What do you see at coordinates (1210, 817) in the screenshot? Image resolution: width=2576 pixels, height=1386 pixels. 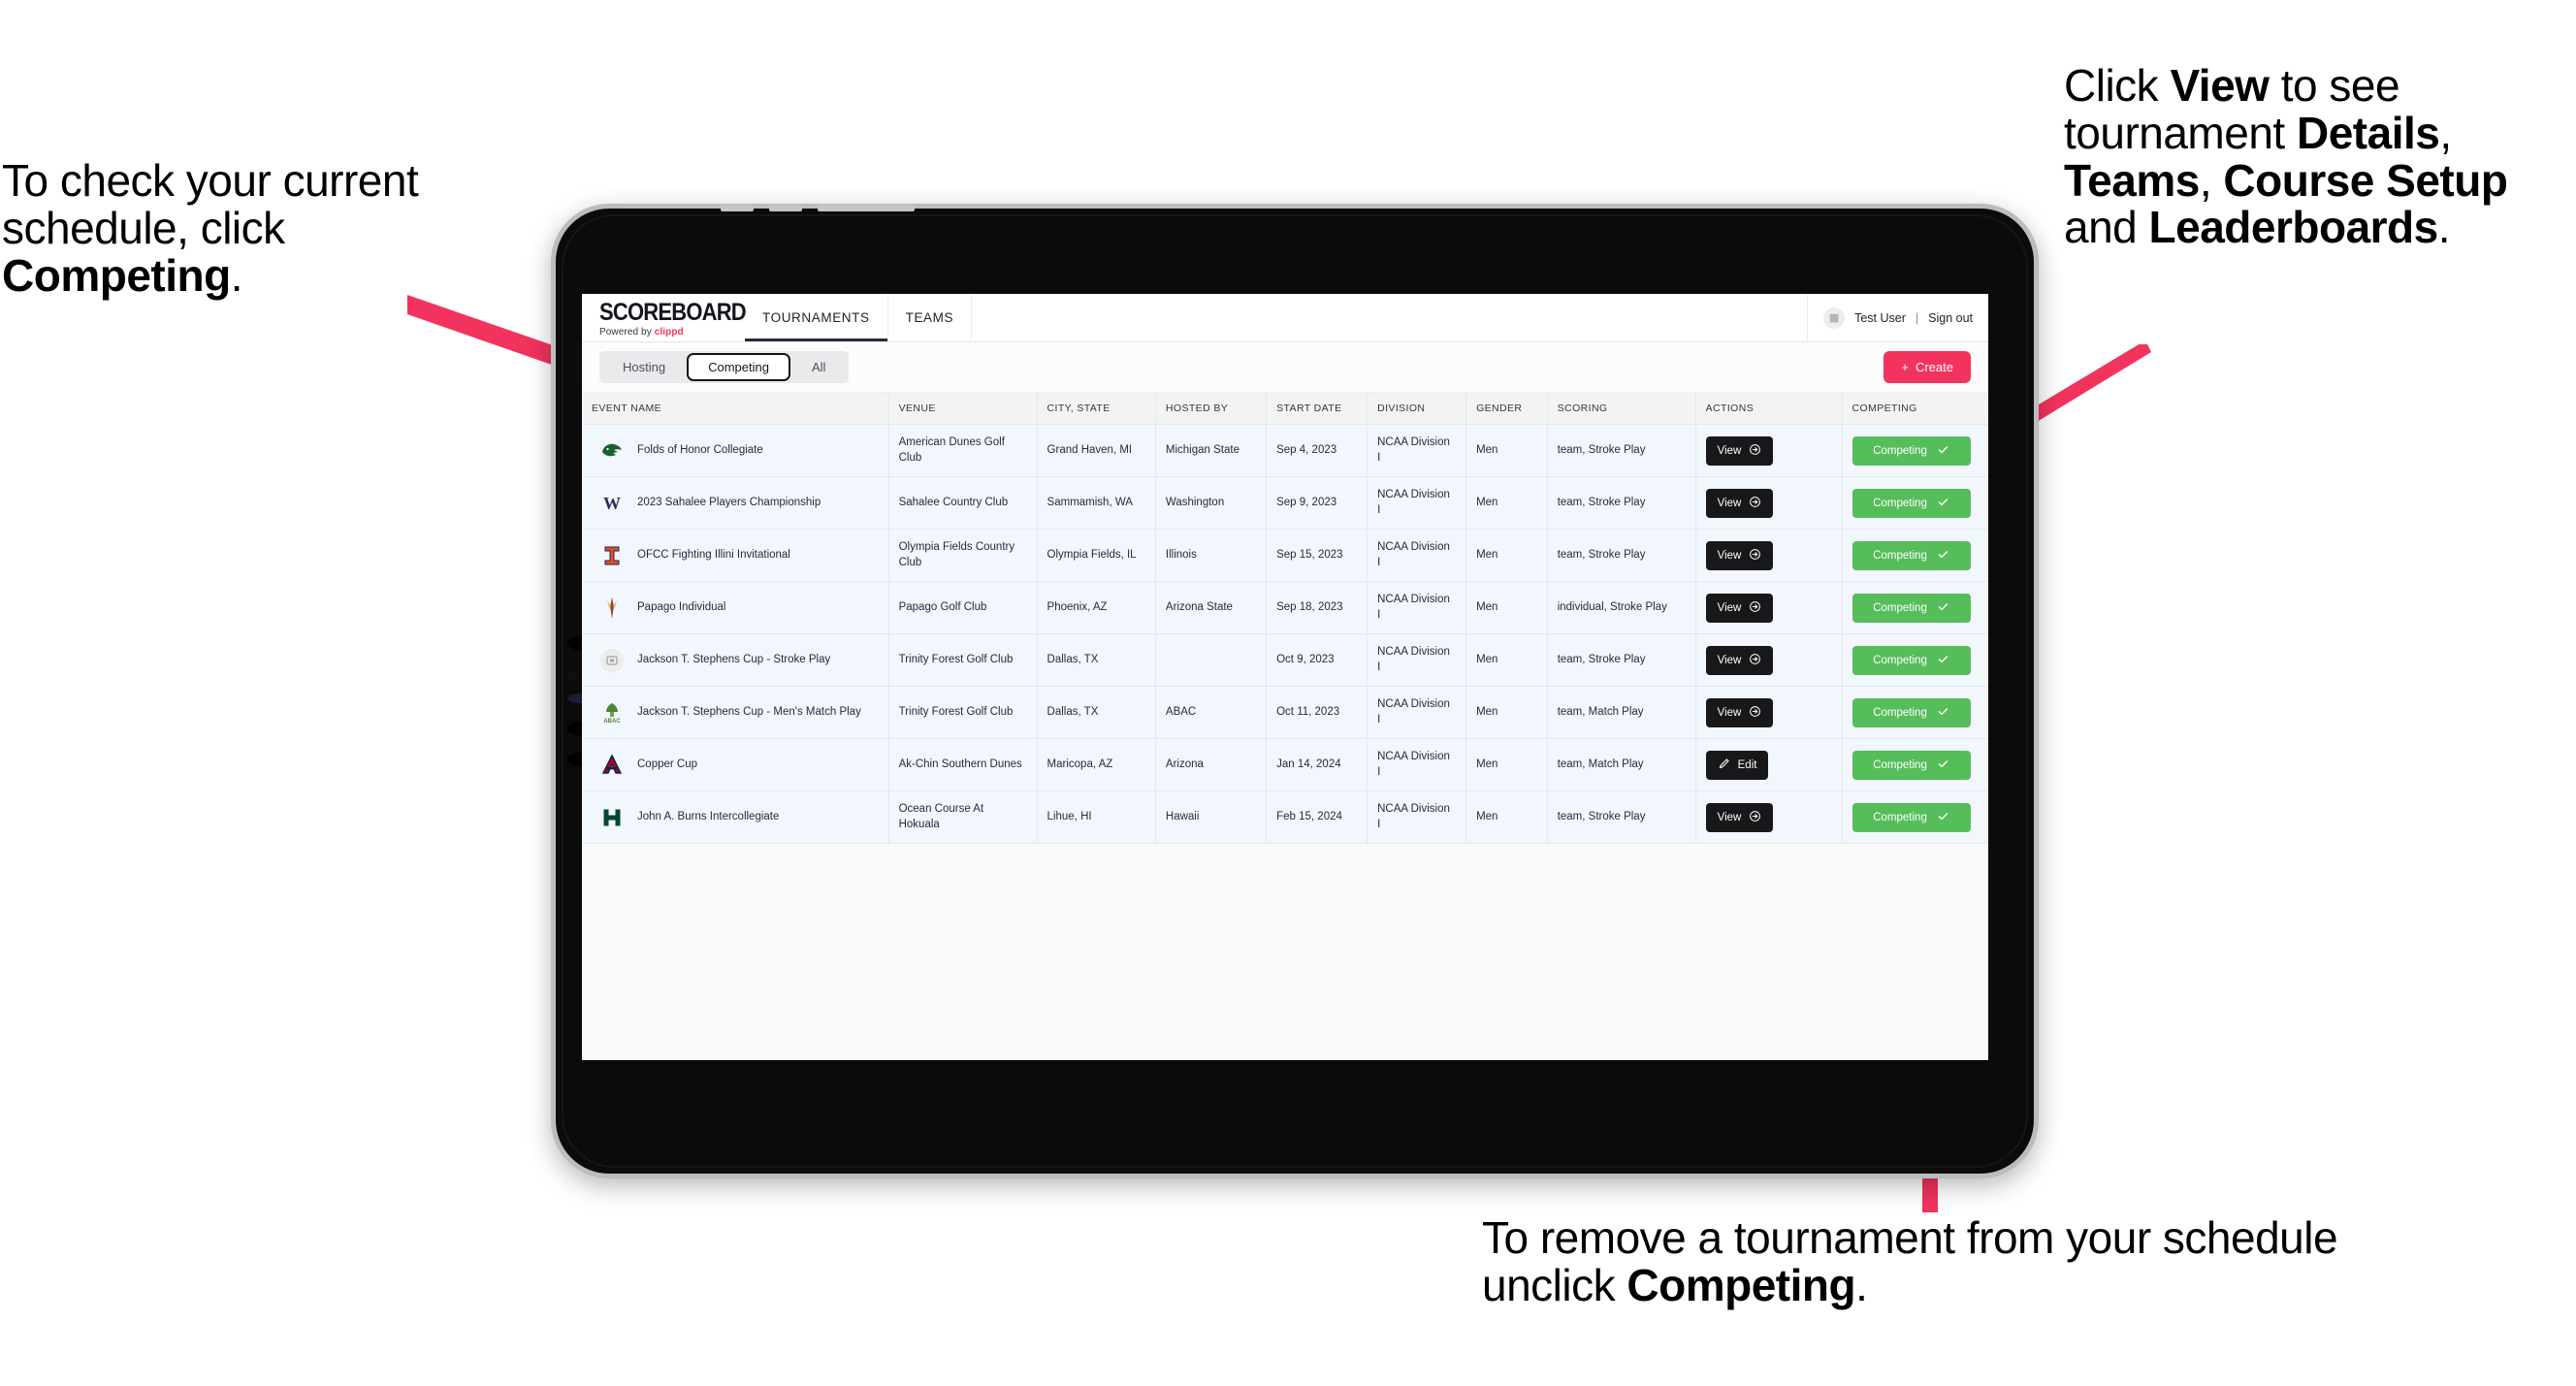 I see `cell-hosted-by: Hawaii` at bounding box center [1210, 817].